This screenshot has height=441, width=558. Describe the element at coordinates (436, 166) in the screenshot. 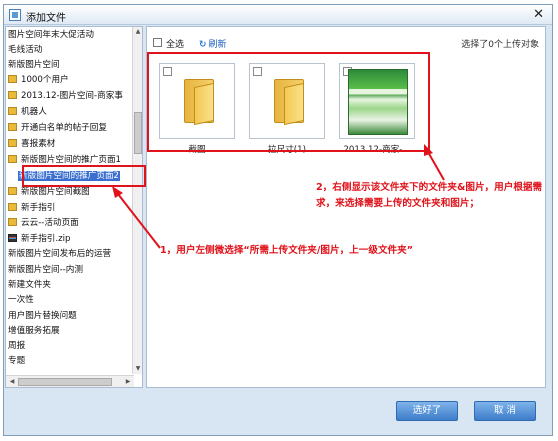

I see `arrow-line-right` at that location.